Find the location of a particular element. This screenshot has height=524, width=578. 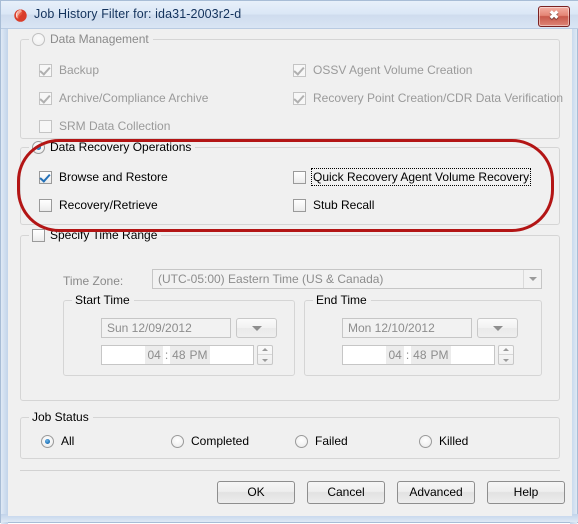

checkbox-row-archive-compliance-archive: Archive/Compliance Archive is located at coordinates (123, 98).